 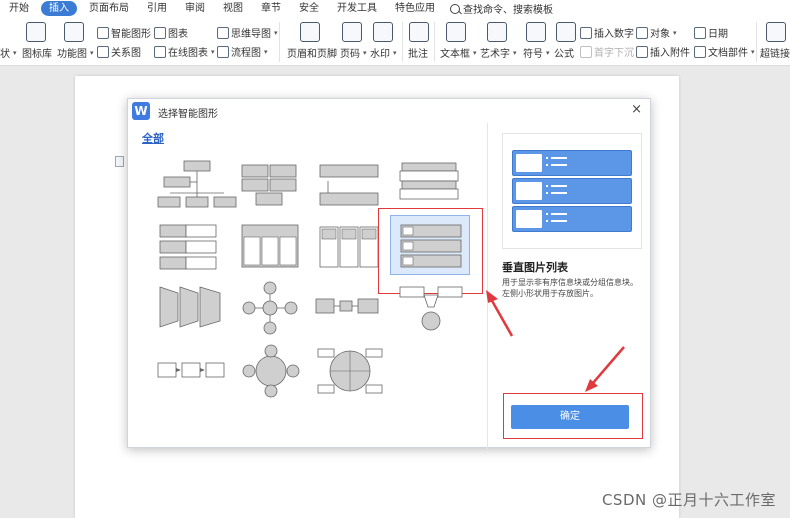 What do you see at coordinates (350, 371) in the screenshot?
I see `template-quad-matrix` at bounding box center [350, 371].